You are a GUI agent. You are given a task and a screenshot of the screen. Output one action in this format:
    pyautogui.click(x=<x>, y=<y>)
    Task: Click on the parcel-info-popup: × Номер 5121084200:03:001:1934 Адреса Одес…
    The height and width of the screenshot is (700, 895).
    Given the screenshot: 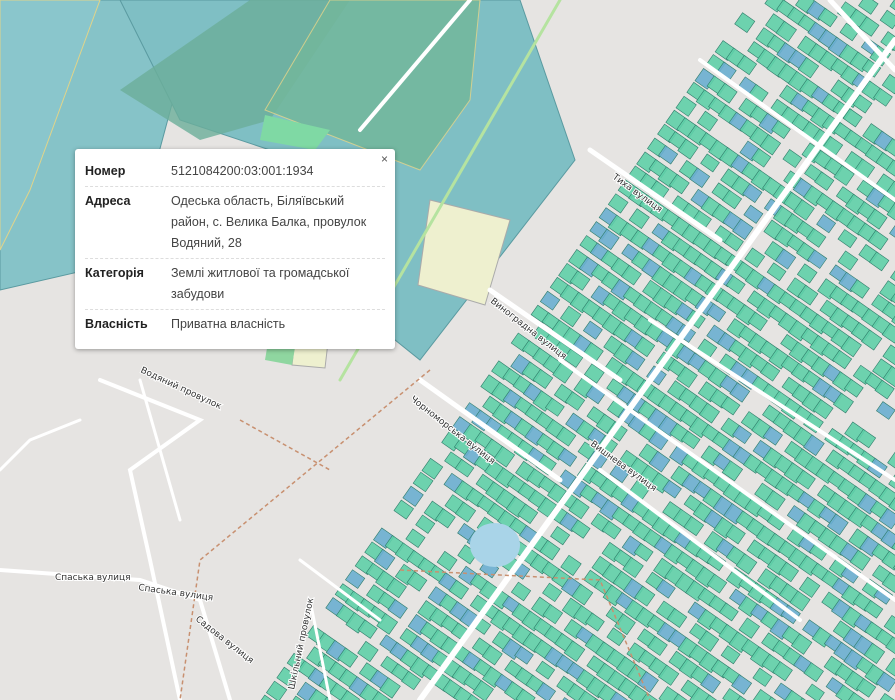 What is the action you would take?
    pyautogui.click(x=235, y=249)
    